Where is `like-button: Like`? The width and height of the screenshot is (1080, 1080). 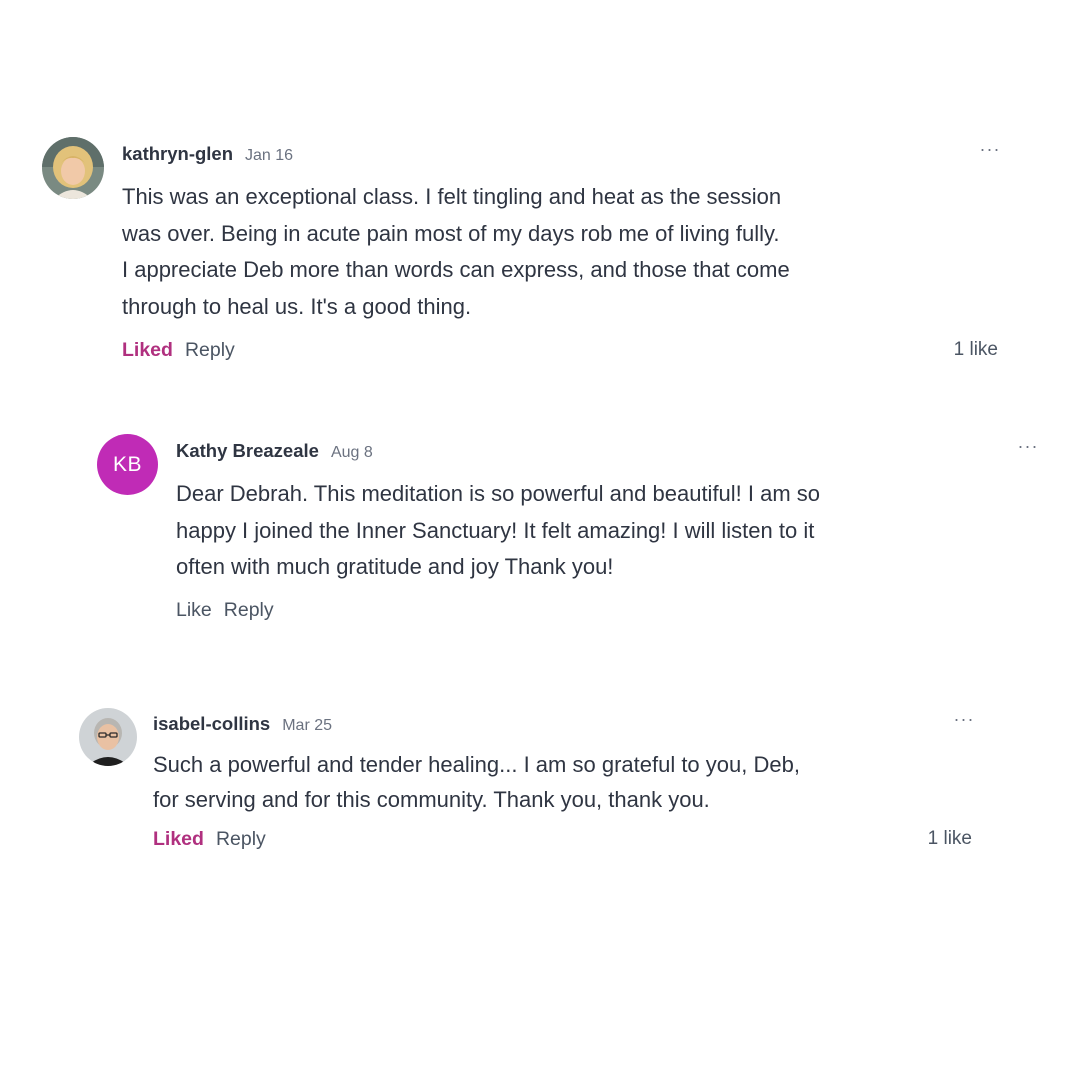 like-button: Like is located at coordinates (194, 610).